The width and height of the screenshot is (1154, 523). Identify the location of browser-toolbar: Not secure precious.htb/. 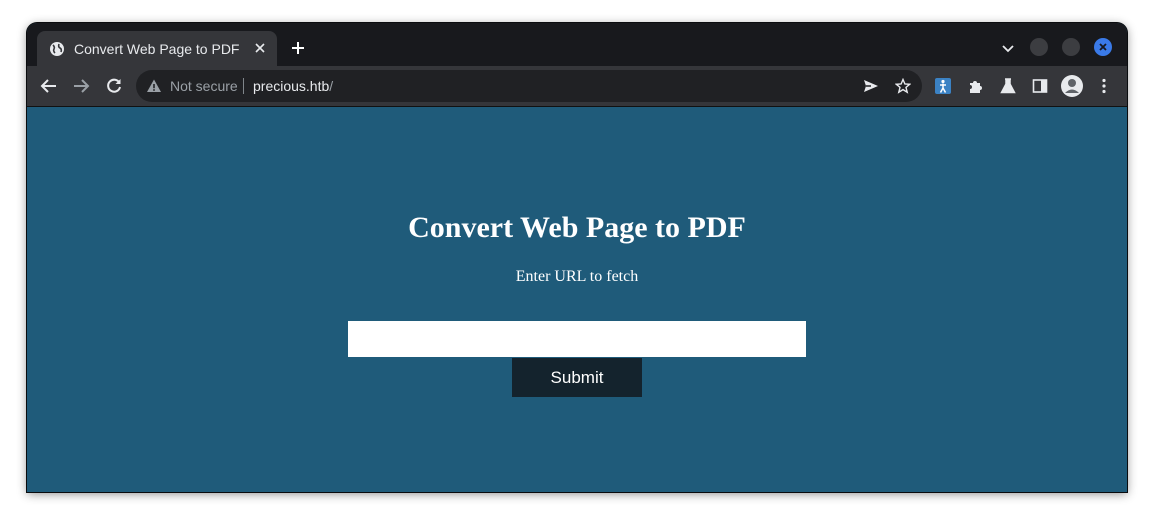
(577, 86).